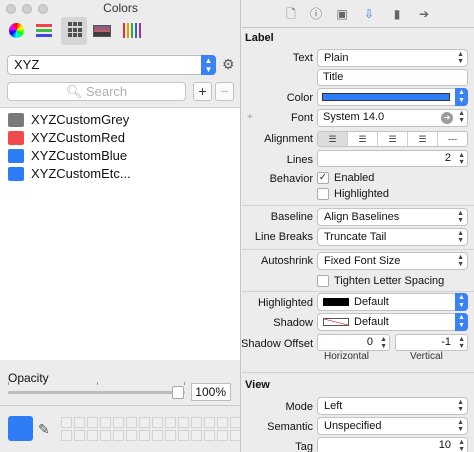  What do you see at coordinates (389, 281) in the screenshot?
I see `tighten-label: Tighten Letter Spacing` at bounding box center [389, 281].